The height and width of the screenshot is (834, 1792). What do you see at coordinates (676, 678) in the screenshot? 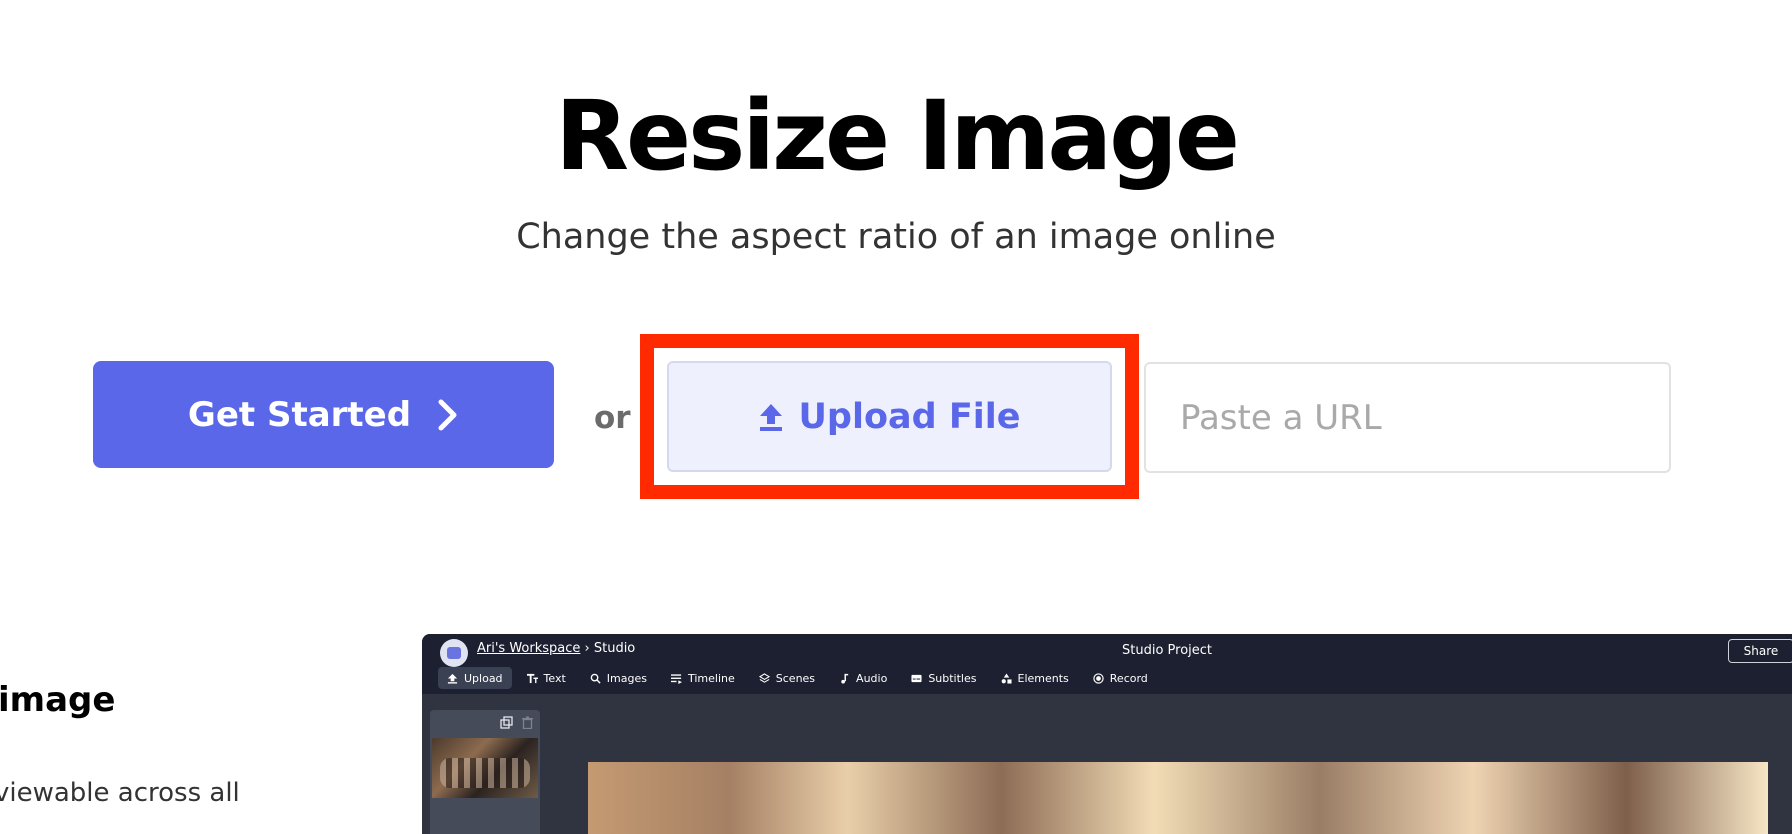
I see `timeline-icon` at bounding box center [676, 678].